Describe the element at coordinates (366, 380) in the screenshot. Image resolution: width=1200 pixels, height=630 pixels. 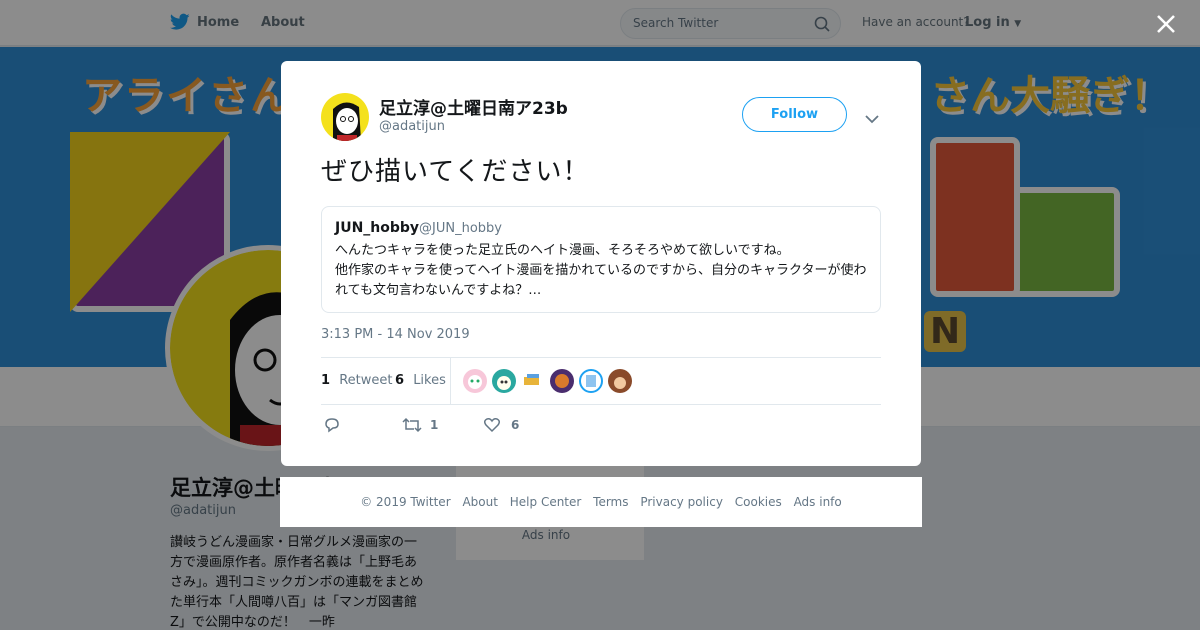
I see `retweet-stat-label: Retweet` at that location.